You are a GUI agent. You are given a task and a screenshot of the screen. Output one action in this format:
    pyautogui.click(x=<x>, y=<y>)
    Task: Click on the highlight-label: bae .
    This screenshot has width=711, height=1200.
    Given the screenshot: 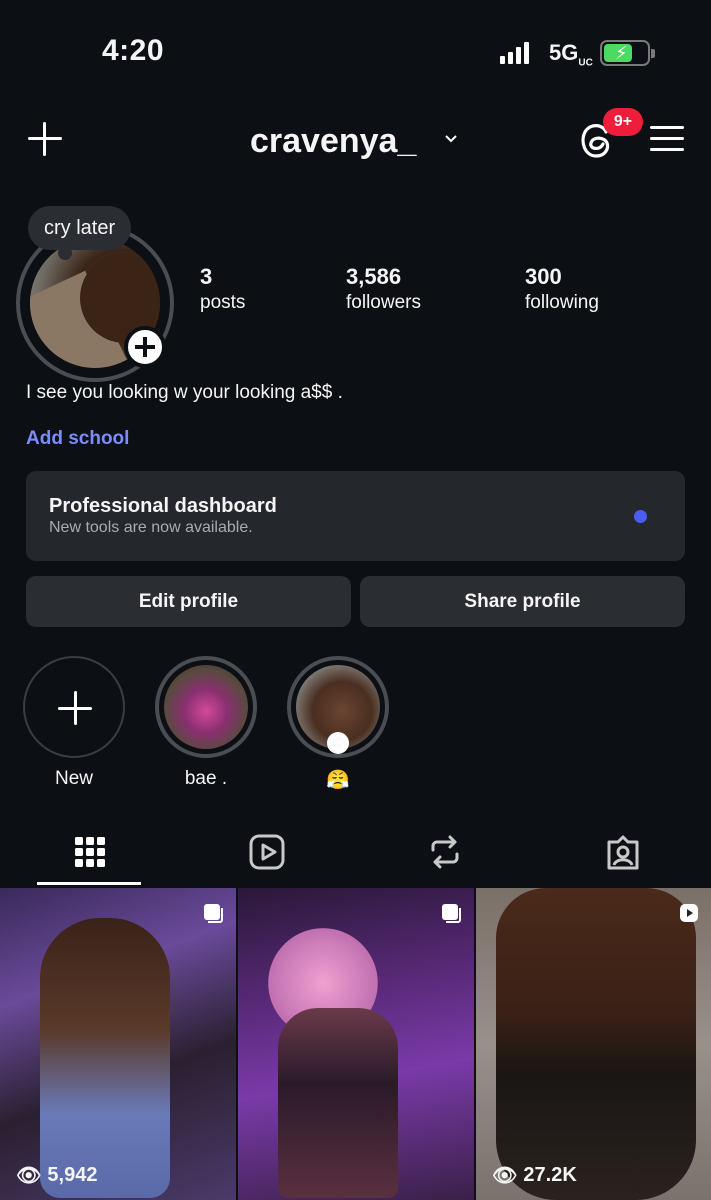 What is the action you would take?
    pyautogui.click(x=206, y=778)
    